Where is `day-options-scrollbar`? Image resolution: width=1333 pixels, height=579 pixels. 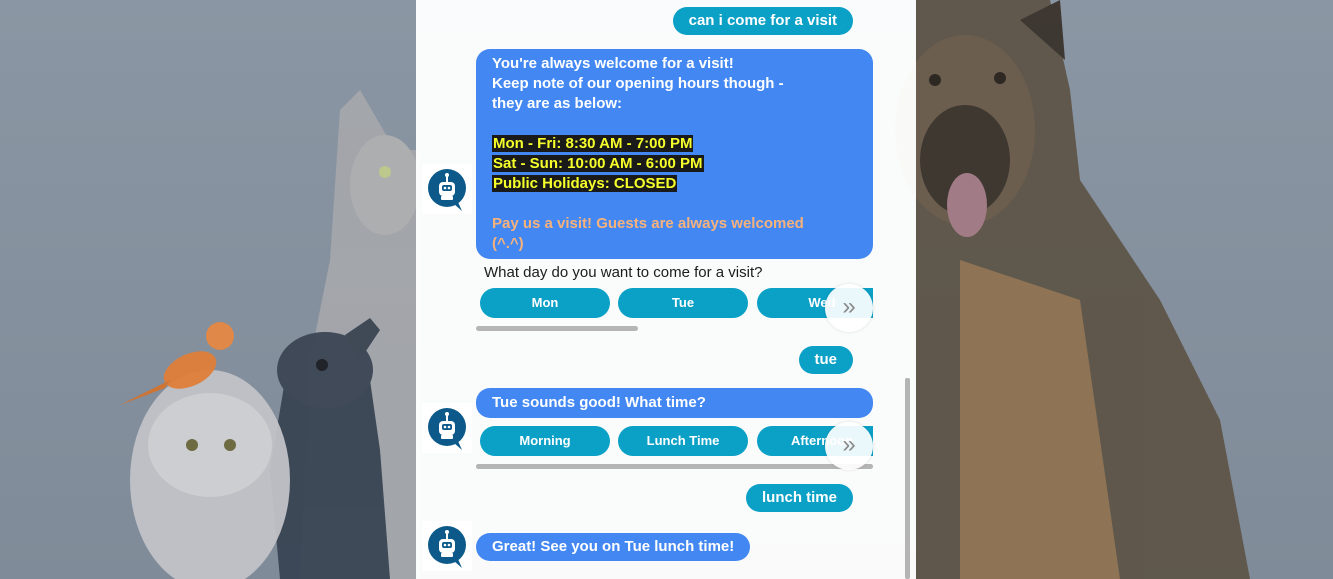 day-options-scrollbar is located at coordinates (674, 328).